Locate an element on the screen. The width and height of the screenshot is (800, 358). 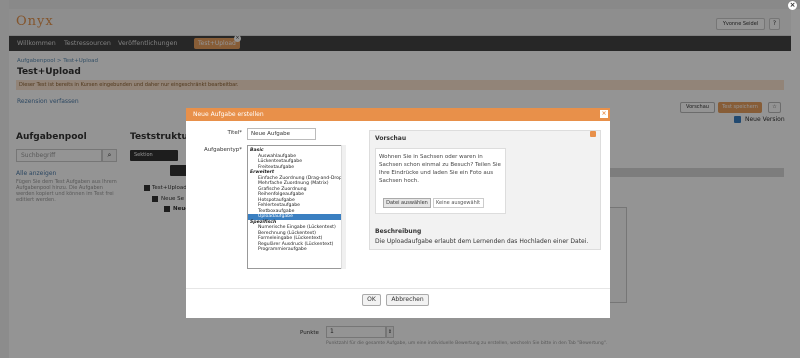
task-type-label: Aufgabentyp* is located at coordinates (222, 150).